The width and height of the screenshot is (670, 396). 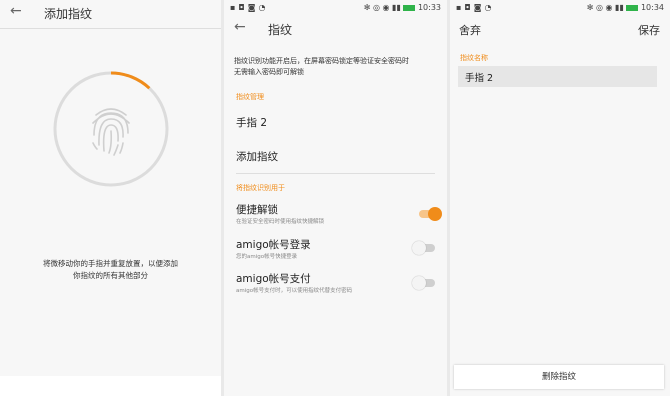 I want to click on bottom-bar, so click(x=110, y=386).